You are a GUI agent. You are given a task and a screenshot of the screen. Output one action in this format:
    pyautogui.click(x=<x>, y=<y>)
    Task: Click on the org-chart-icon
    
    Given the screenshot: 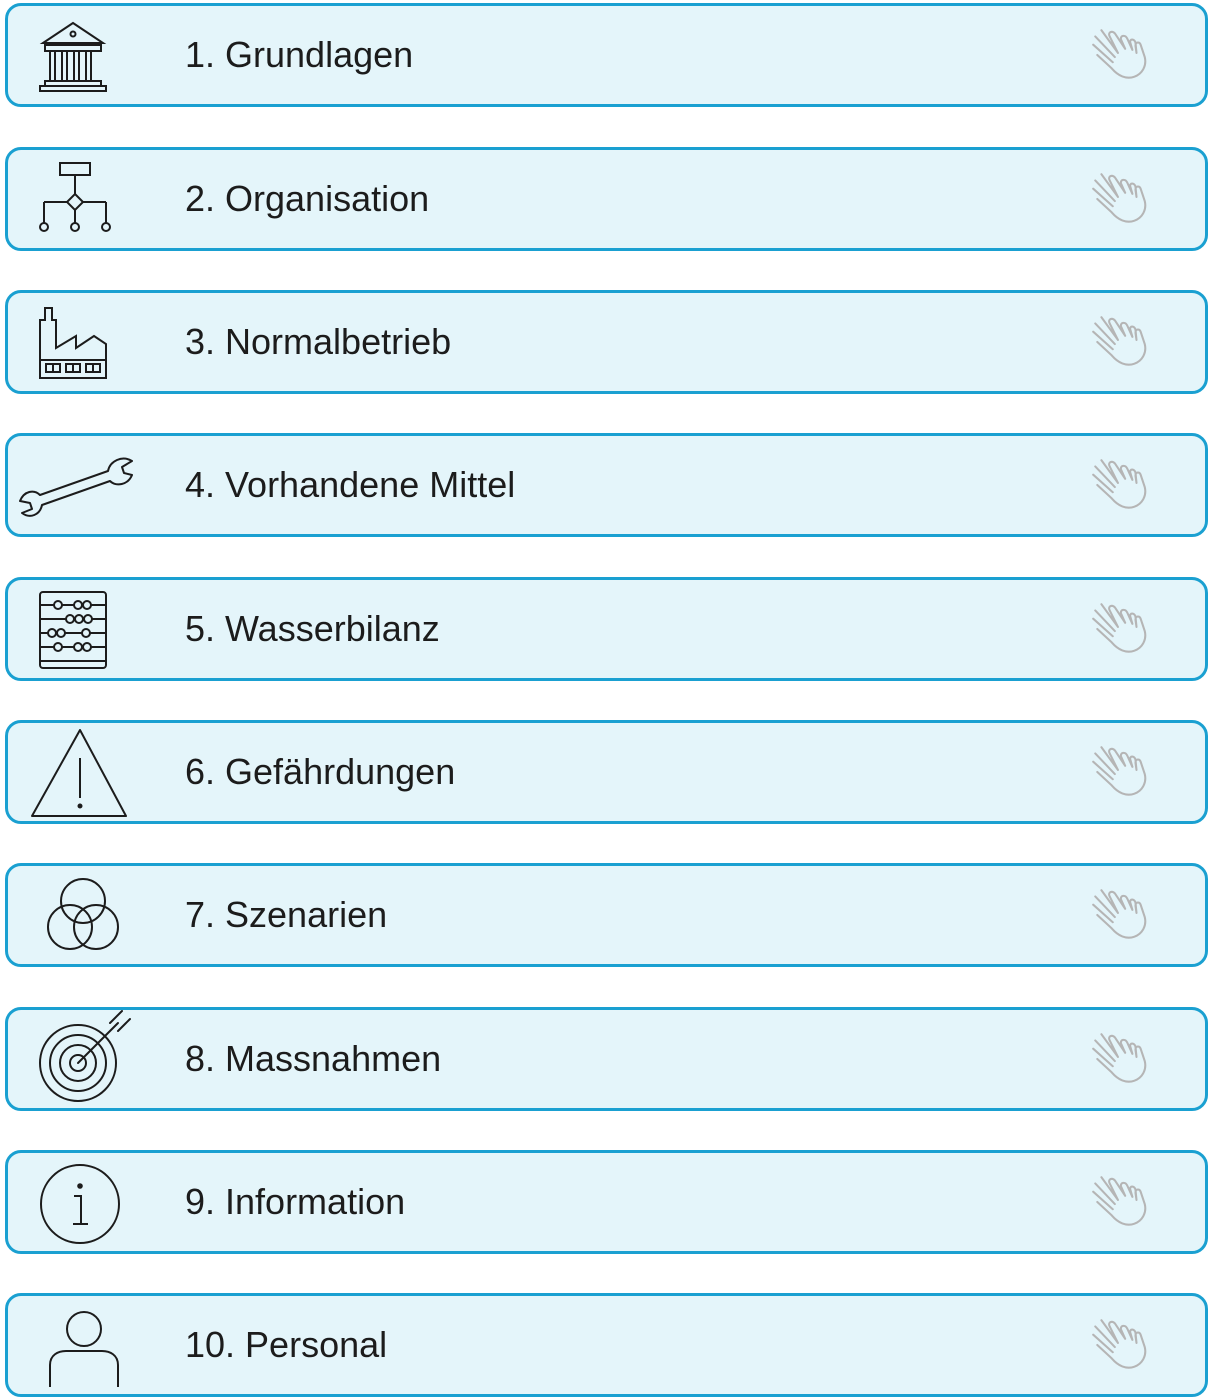 What is the action you would take?
    pyautogui.click(x=73, y=199)
    